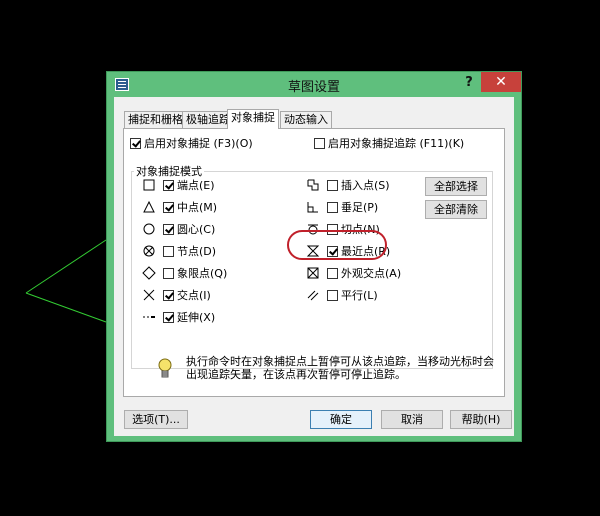  I want to click on intersection-checkbox, so click(168, 295).